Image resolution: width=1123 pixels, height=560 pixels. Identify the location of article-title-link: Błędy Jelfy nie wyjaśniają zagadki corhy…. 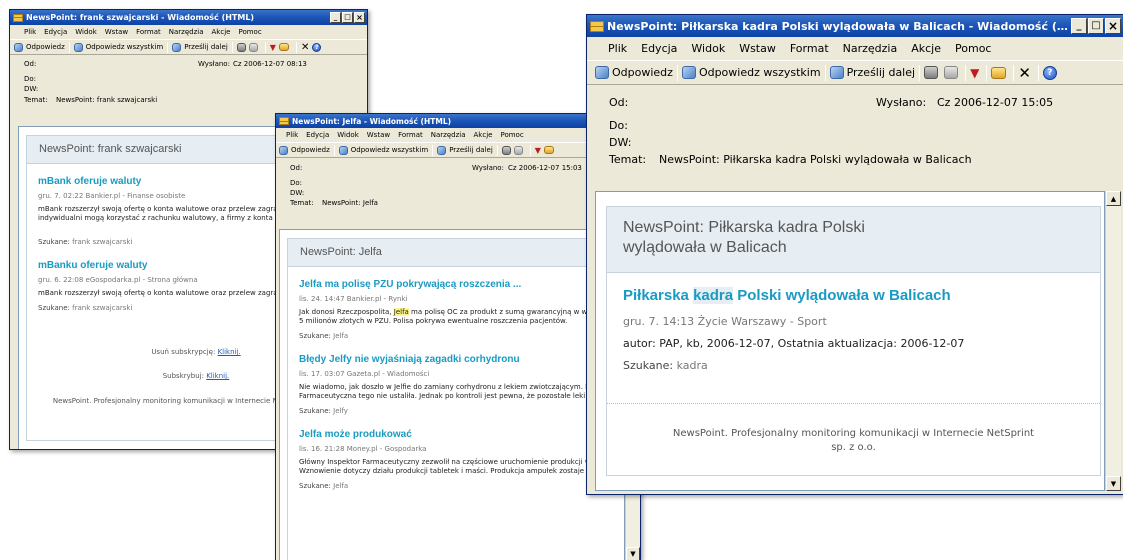
(460, 359).